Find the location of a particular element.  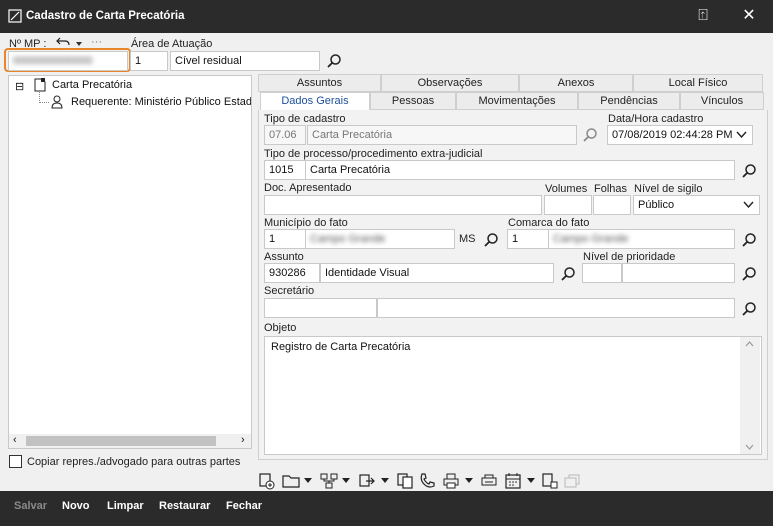

tree-root: Carta Precatória is located at coordinates (92, 85).